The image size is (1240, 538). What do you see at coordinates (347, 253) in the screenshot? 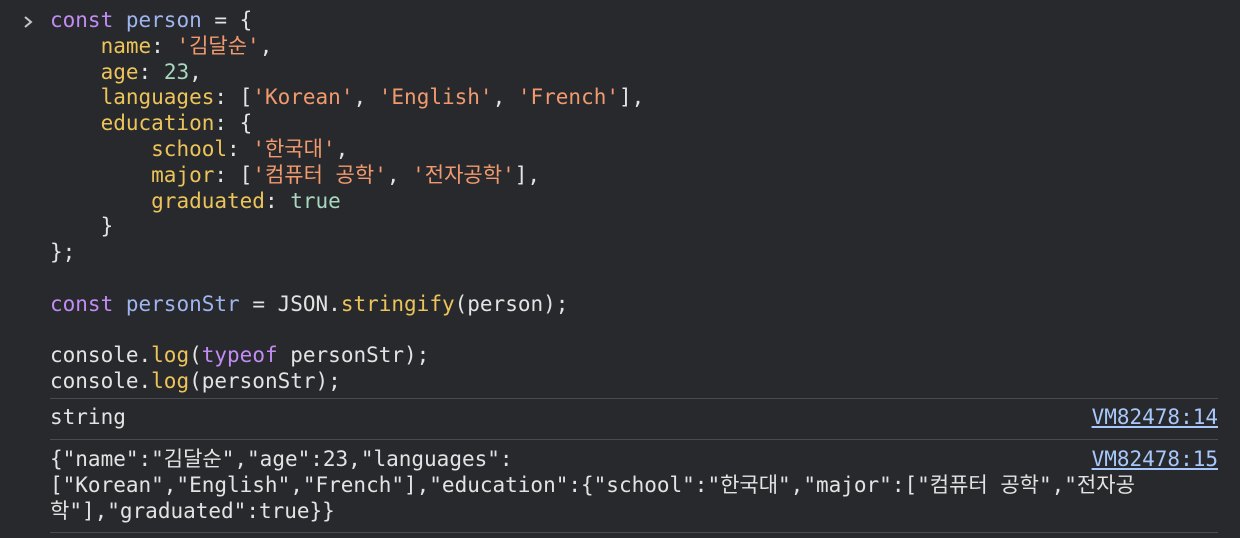
I see `code-line: };` at bounding box center [347, 253].